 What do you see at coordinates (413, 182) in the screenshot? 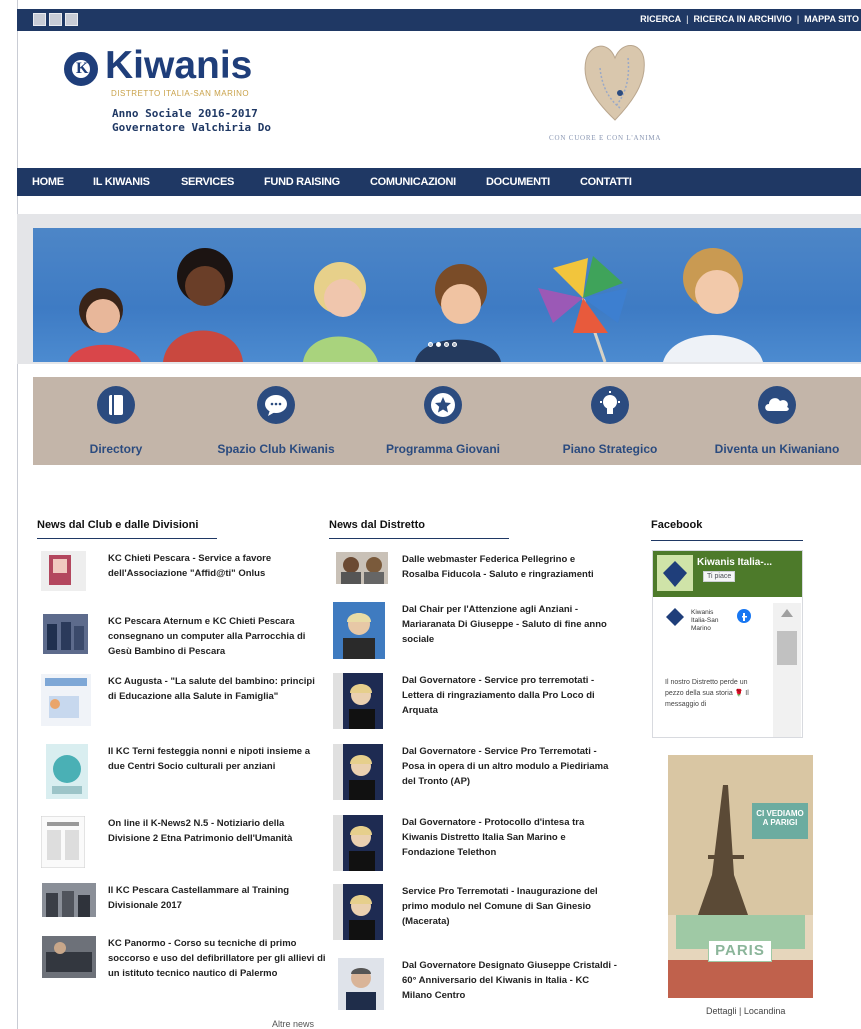
I see `nav-comunicazioni: COMUNICAZIONI` at bounding box center [413, 182].